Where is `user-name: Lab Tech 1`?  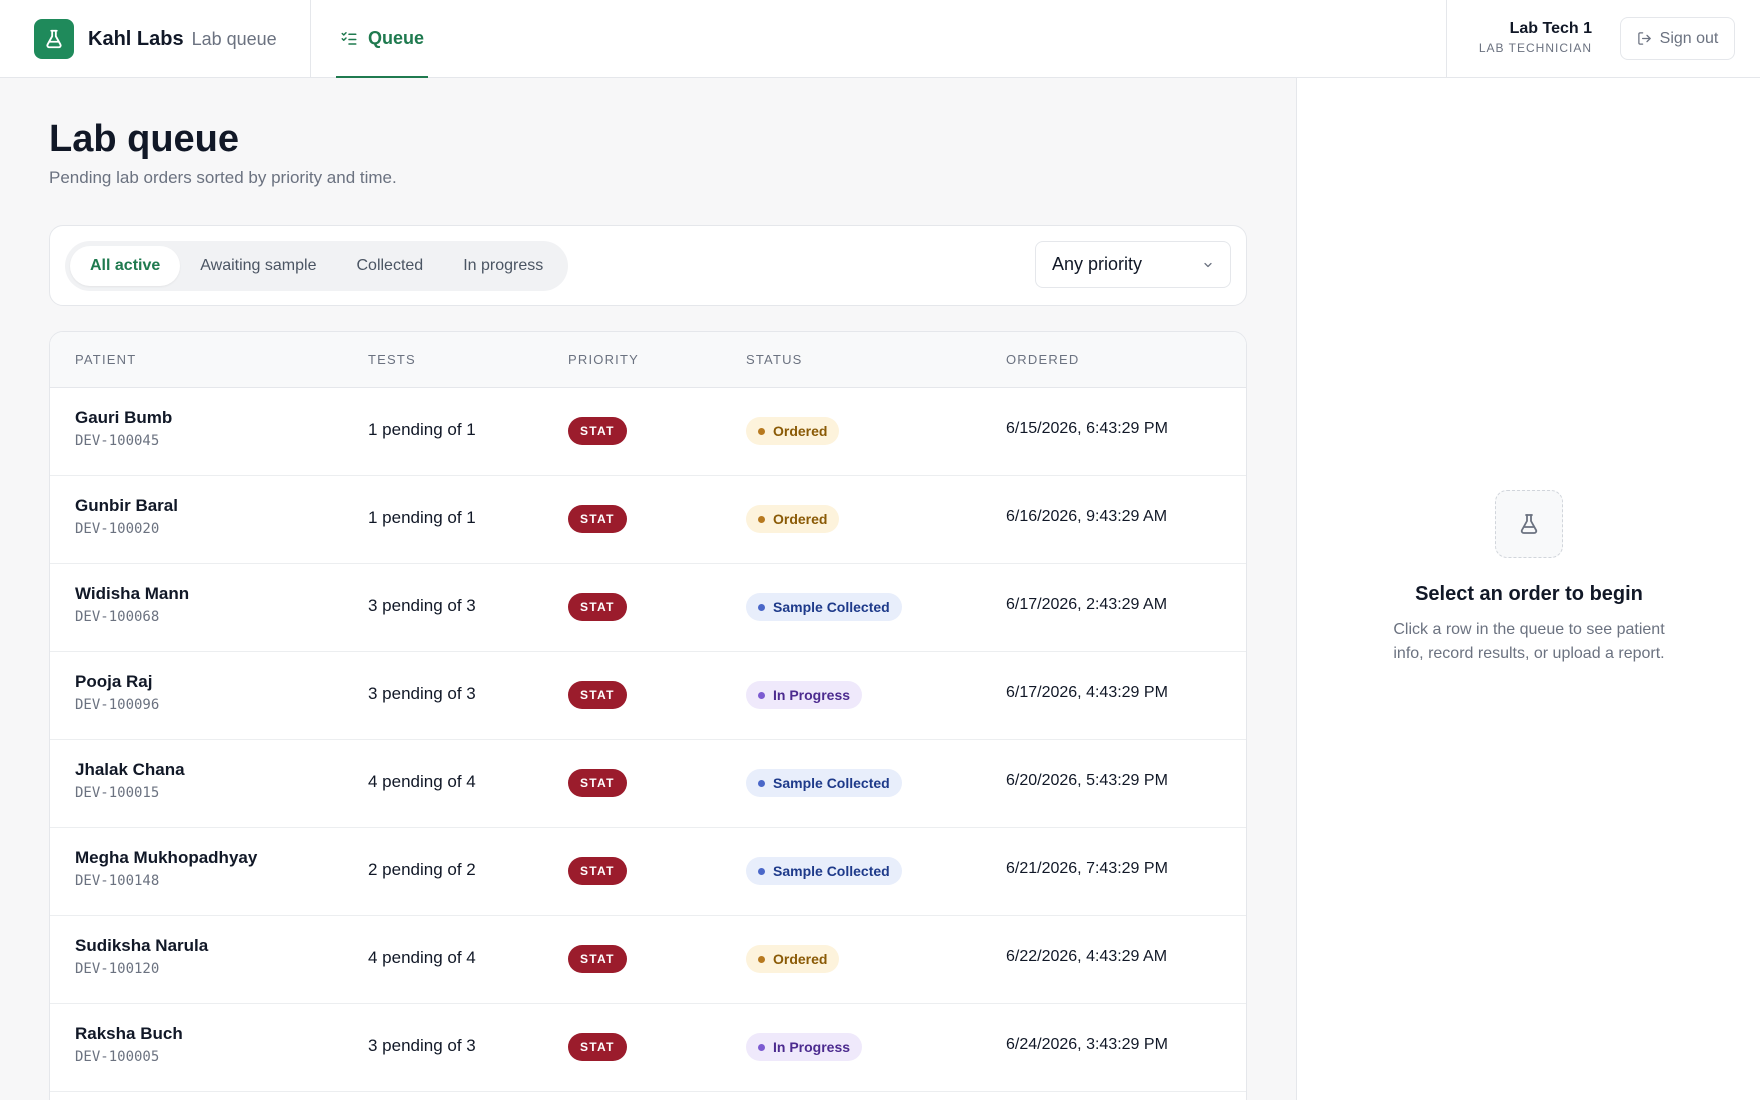 user-name: Lab Tech 1 is located at coordinates (1550, 28).